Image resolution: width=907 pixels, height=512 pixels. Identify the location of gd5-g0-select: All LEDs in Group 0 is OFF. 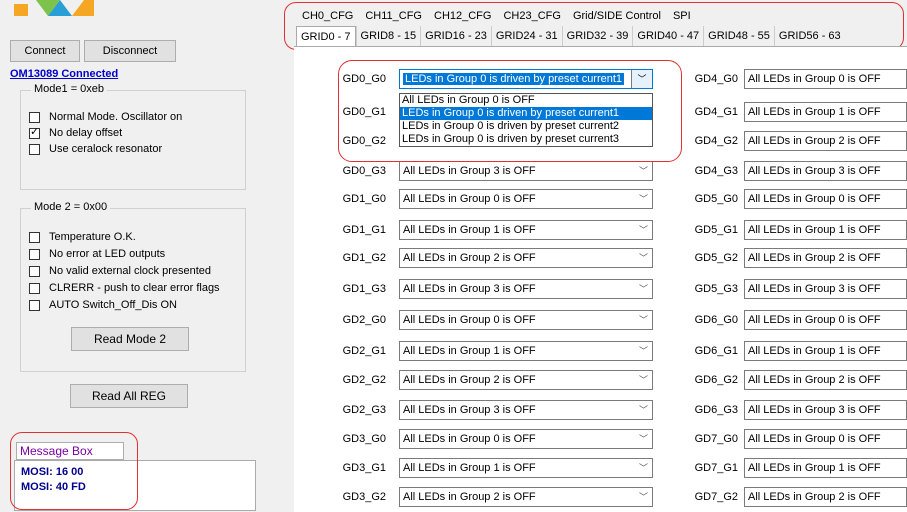
(825, 199).